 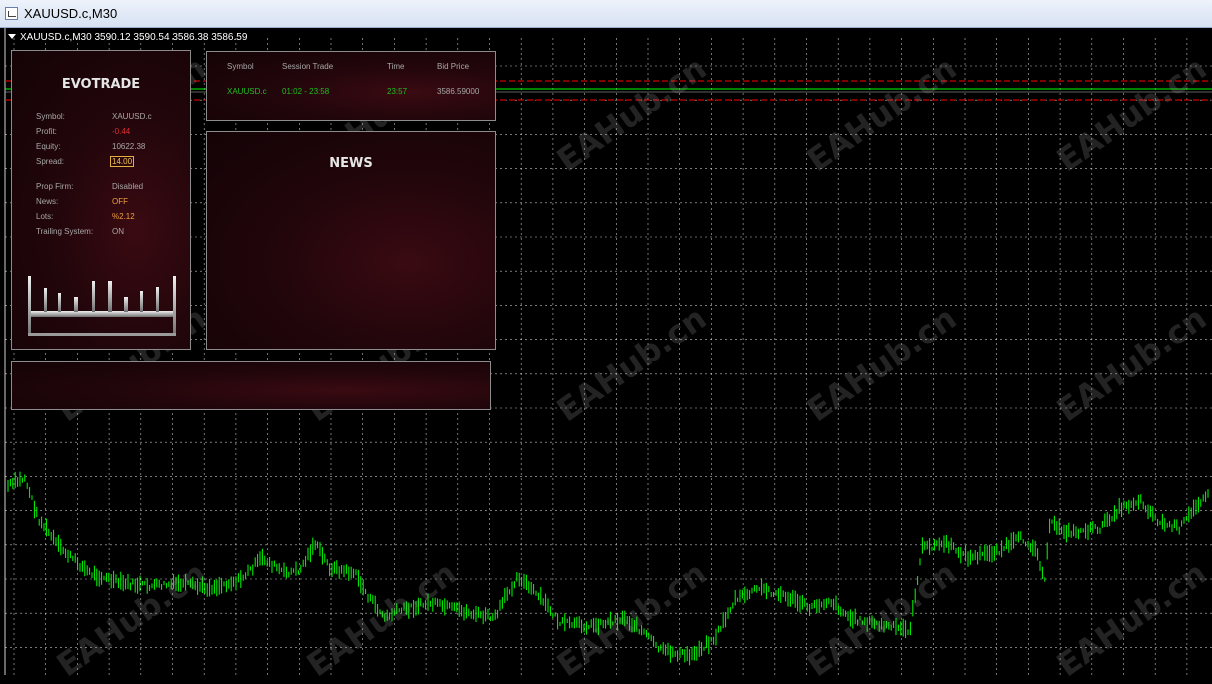 I want to click on header-bid-price: Bid Price, so click(x=453, y=66).